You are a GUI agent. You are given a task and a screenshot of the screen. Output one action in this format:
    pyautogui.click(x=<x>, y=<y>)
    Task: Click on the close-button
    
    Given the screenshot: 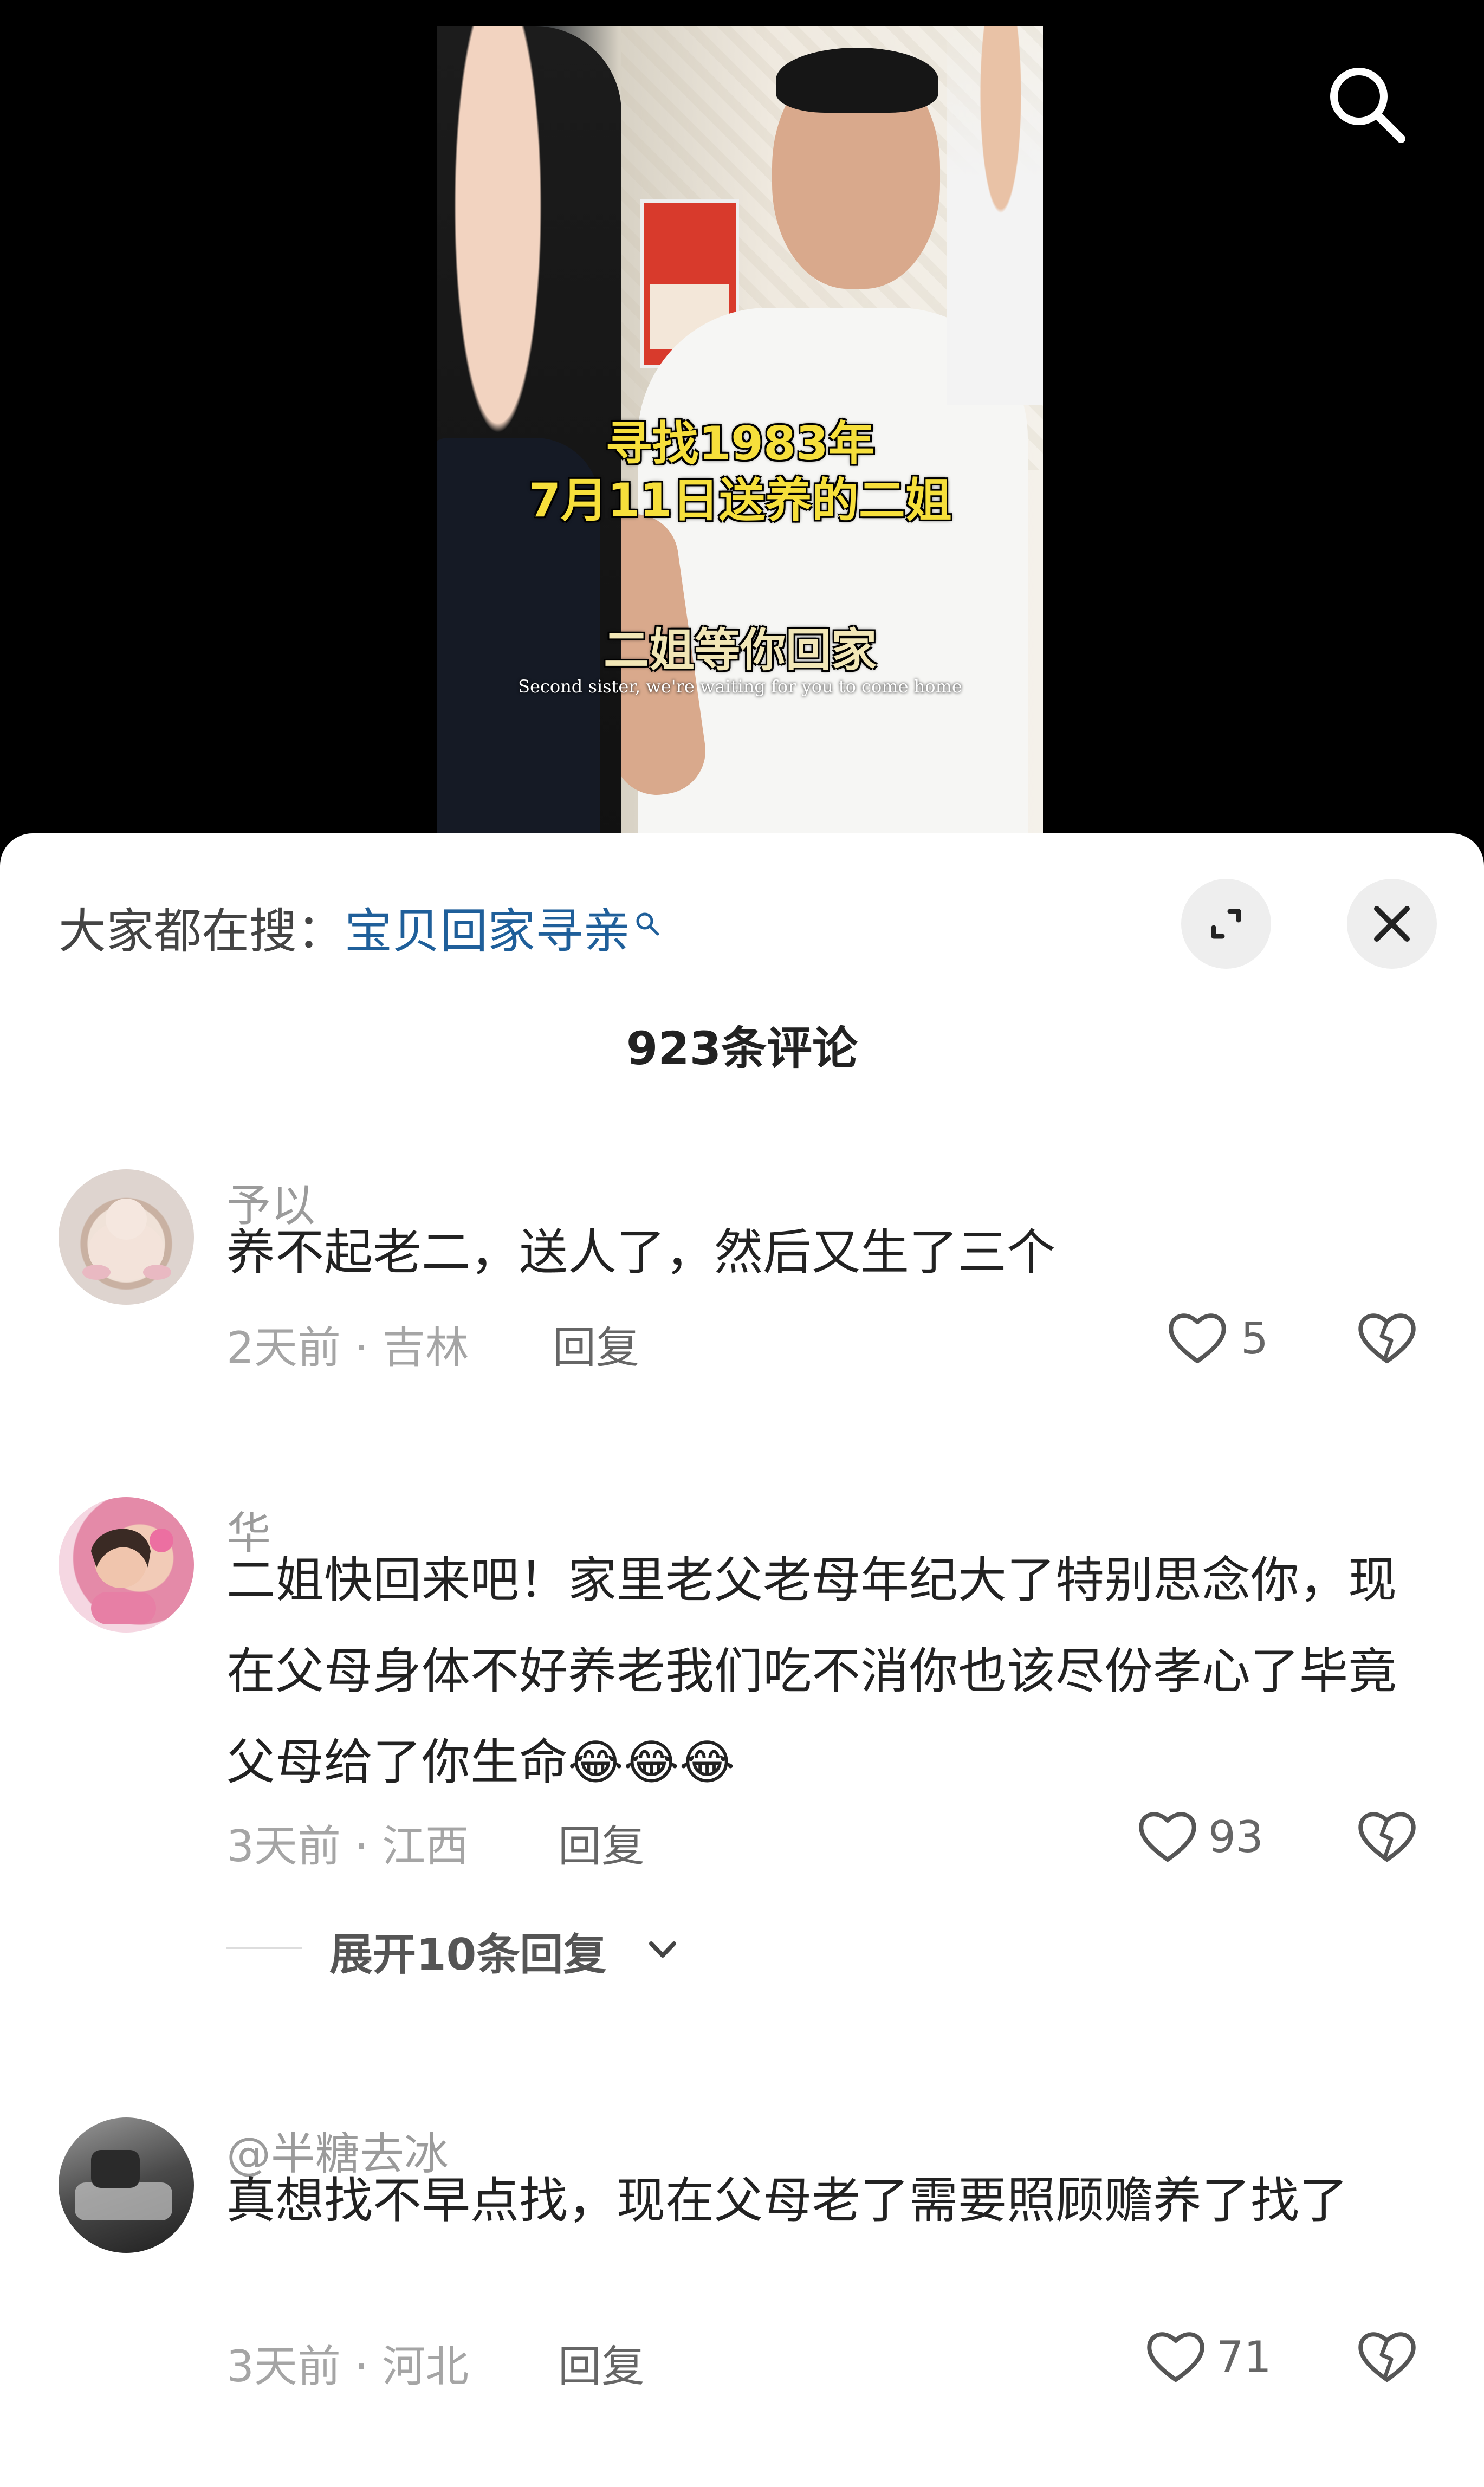 What is the action you would take?
    pyautogui.click(x=1392, y=924)
    